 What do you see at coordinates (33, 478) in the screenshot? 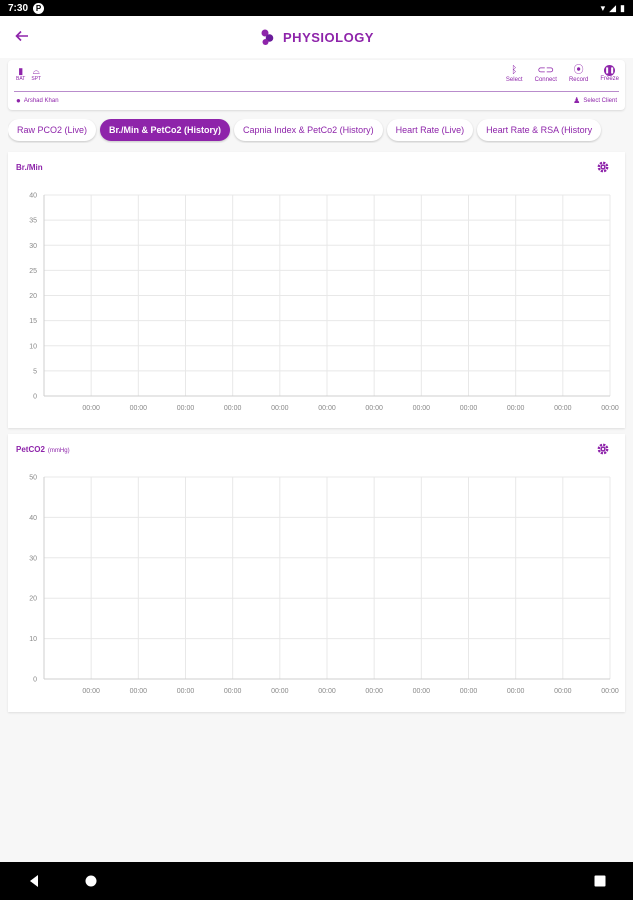
I see `y-tick-label: 50` at bounding box center [33, 478].